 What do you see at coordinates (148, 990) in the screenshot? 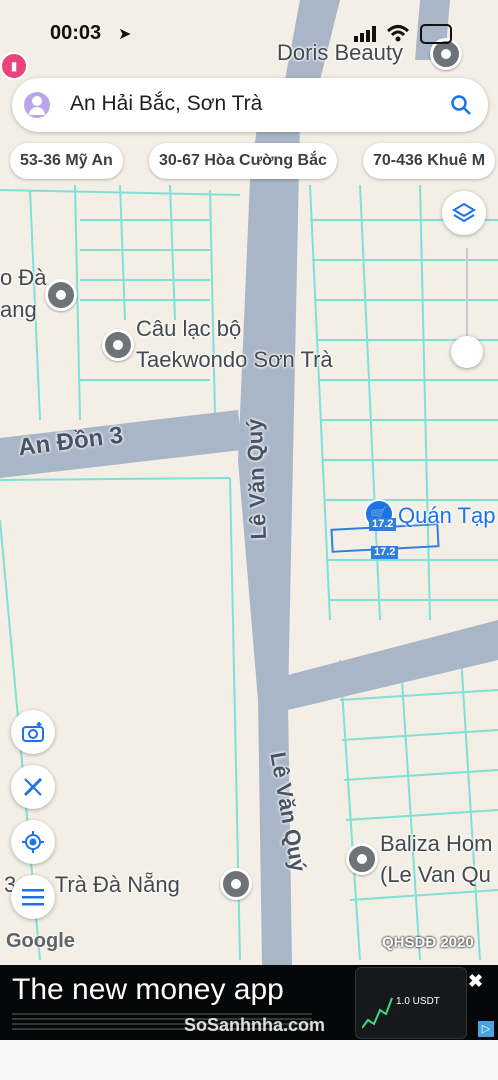
I see `ad-headline: The new money app` at bounding box center [148, 990].